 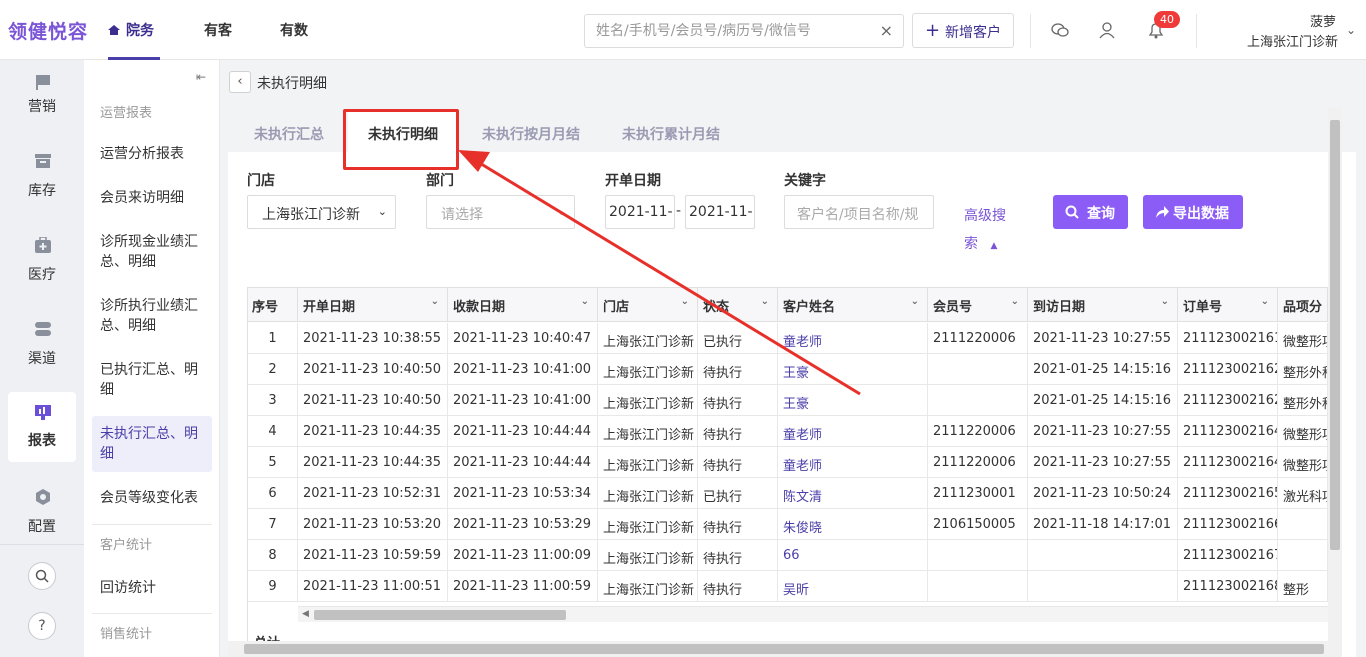 I want to click on column-header-seq: 序号, so click(x=273, y=305).